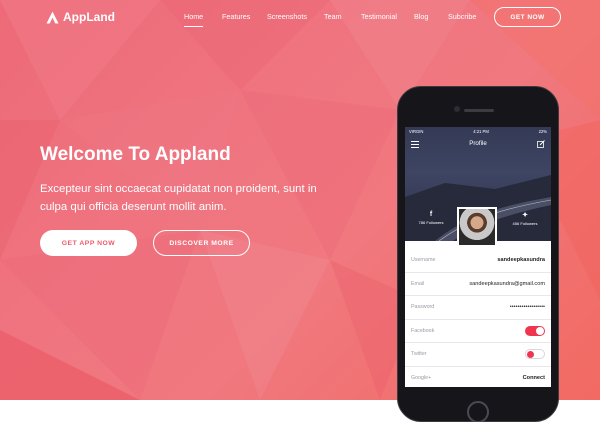 The width and height of the screenshot is (600, 422). Describe the element at coordinates (521, 260) in the screenshot. I see `username-value: sandeepkasundra` at that location.